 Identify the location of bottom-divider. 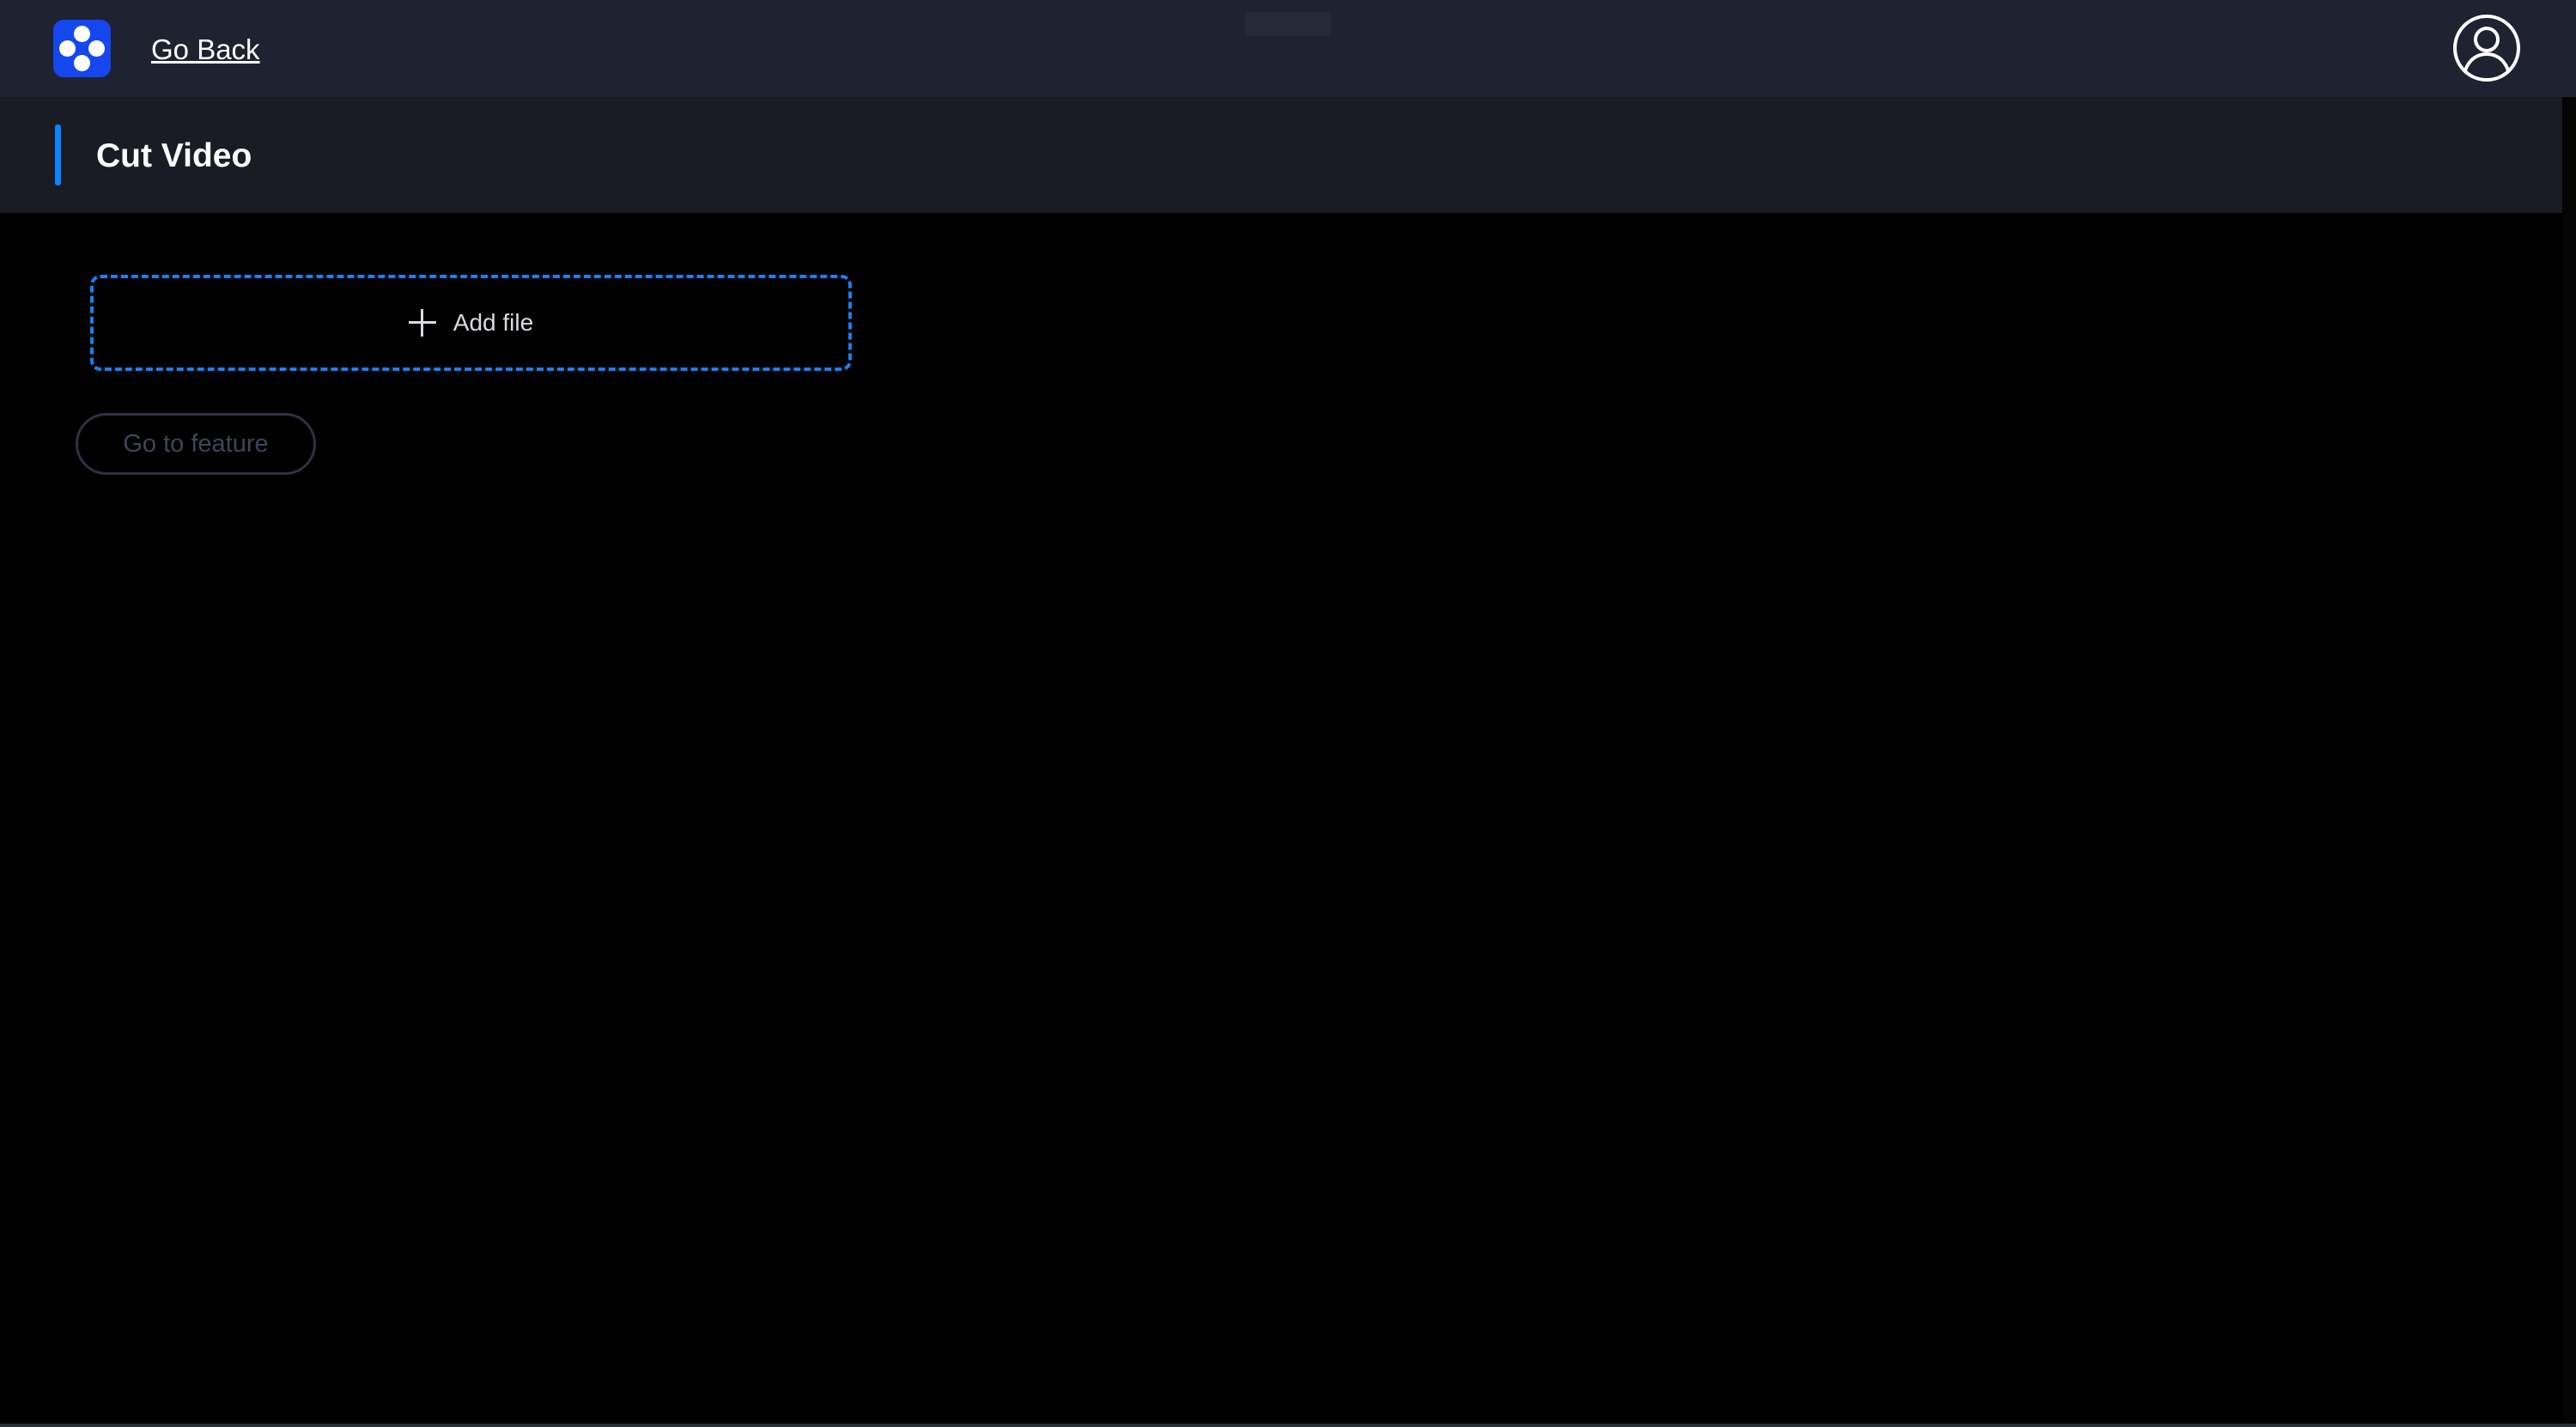
(1288, 1425).